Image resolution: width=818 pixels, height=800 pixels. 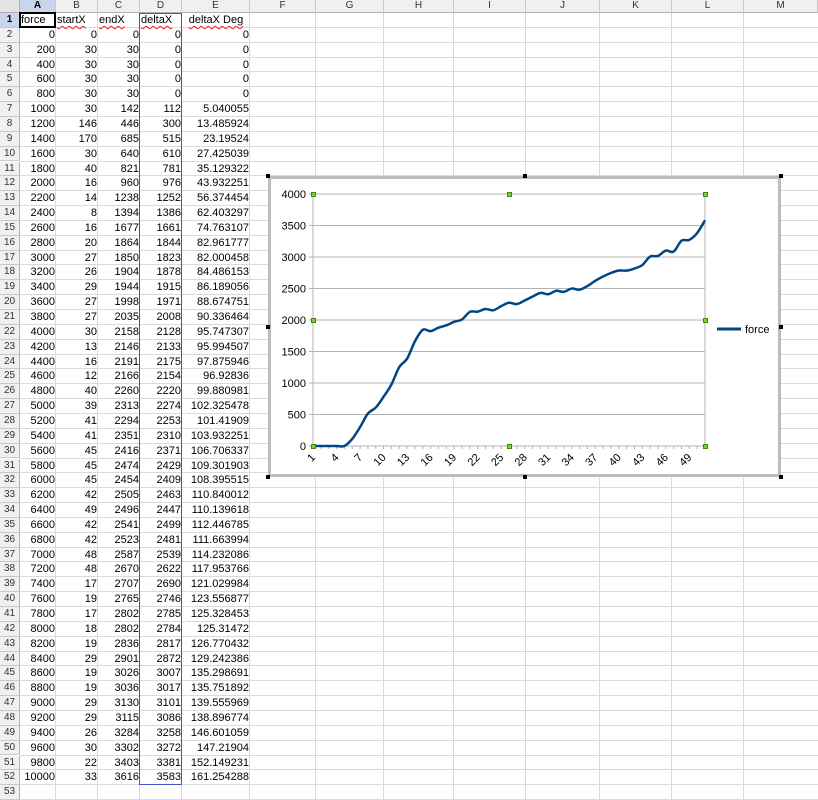 What do you see at coordinates (10, 228) in the screenshot?
I see `row-header-15: 15` at bounding box center [10, 228].